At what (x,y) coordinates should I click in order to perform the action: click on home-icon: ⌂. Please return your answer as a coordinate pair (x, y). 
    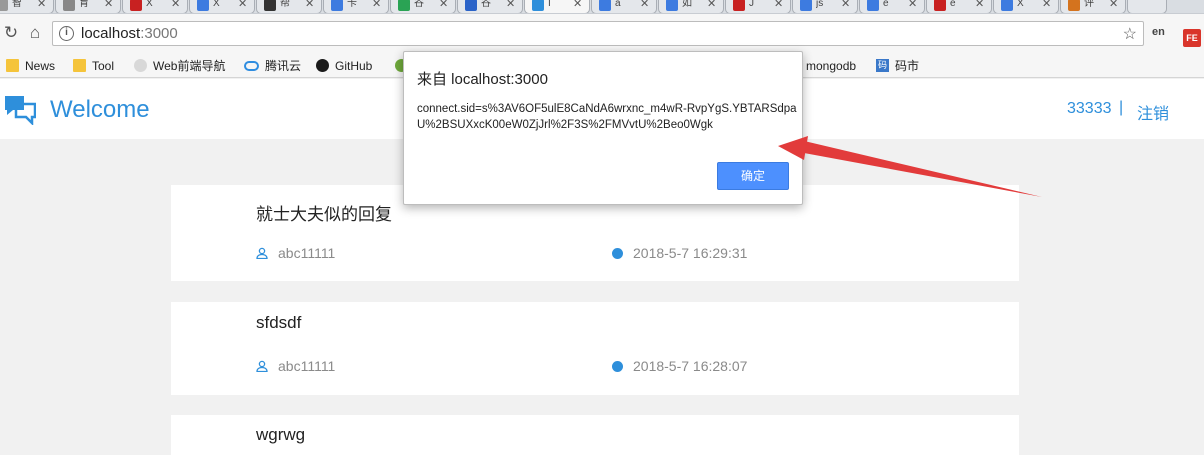
    Looking at the image, I should click on (35, 33).